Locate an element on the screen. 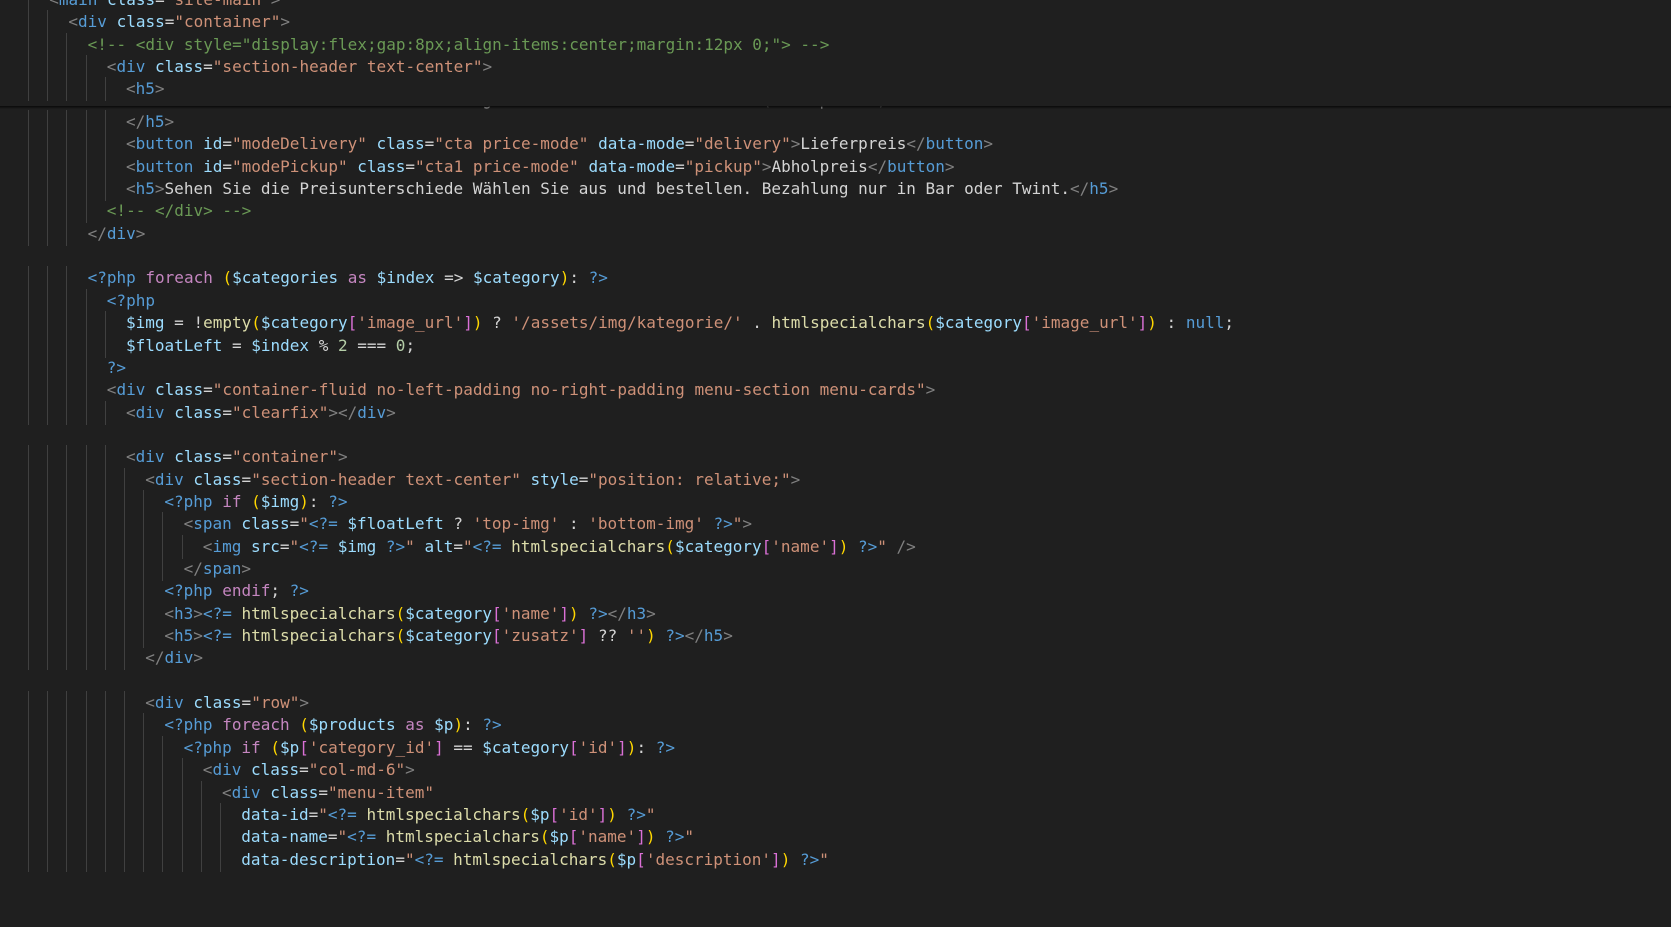  code-text: <?php if ($img): ?> is located at coordinates (255, 502).